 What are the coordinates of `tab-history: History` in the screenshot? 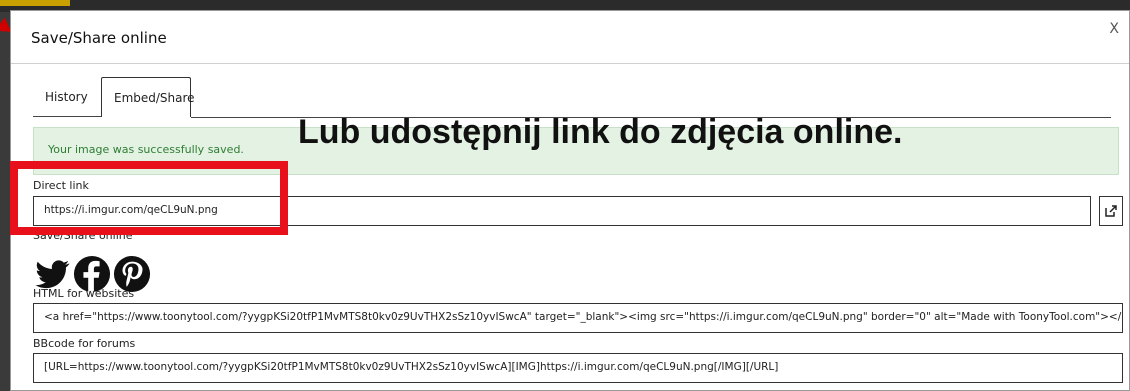 It's located at (67, 97).